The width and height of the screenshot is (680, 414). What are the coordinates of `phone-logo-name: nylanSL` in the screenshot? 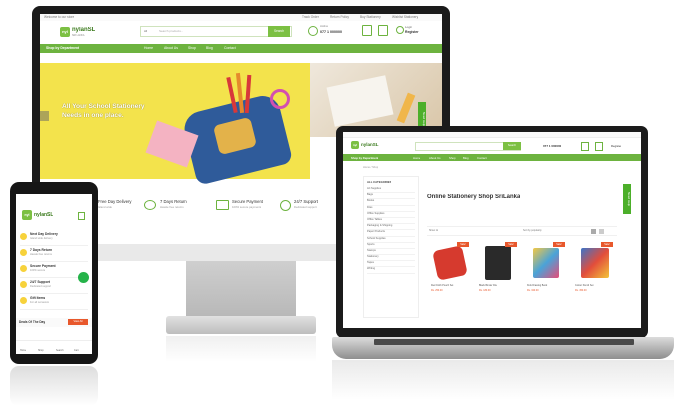 It's located at (43, 215).